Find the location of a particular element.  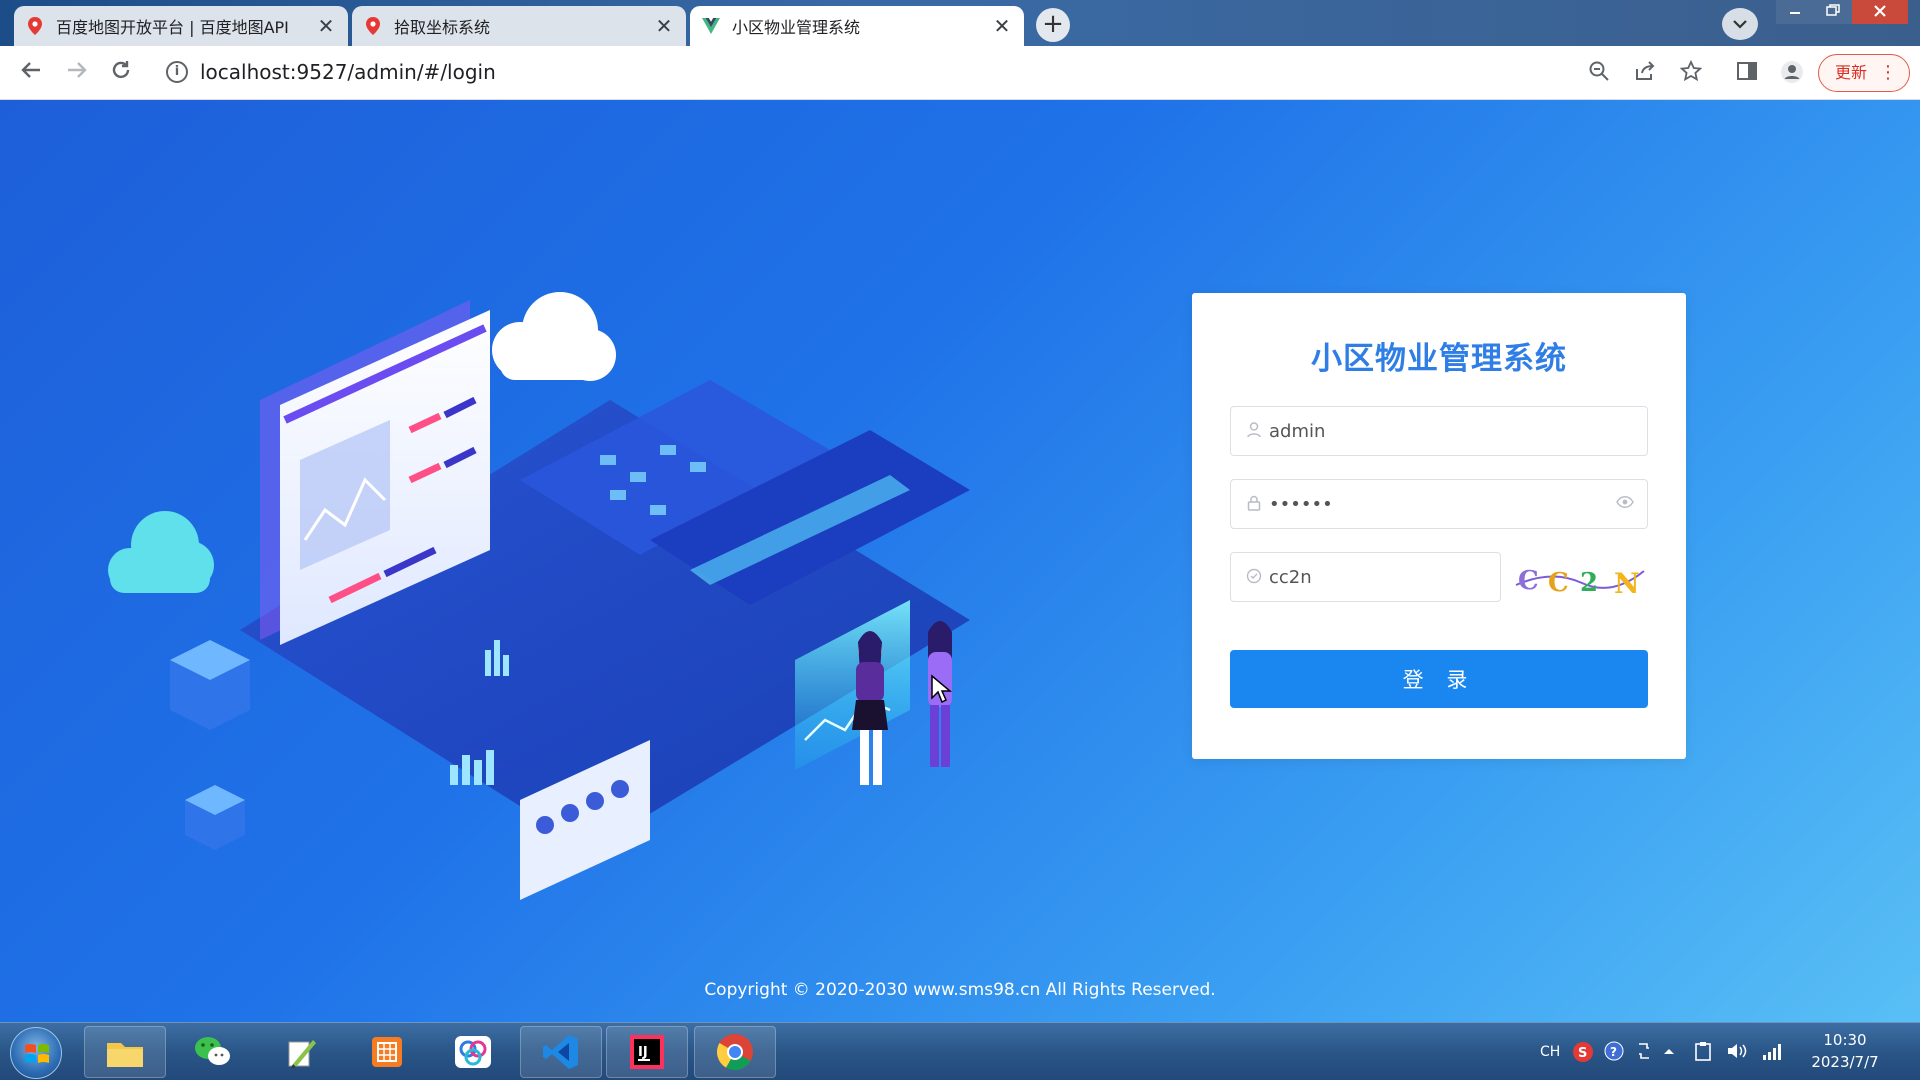

login-title: 小区物业管理系统 is located at coordinates (1439, 359).